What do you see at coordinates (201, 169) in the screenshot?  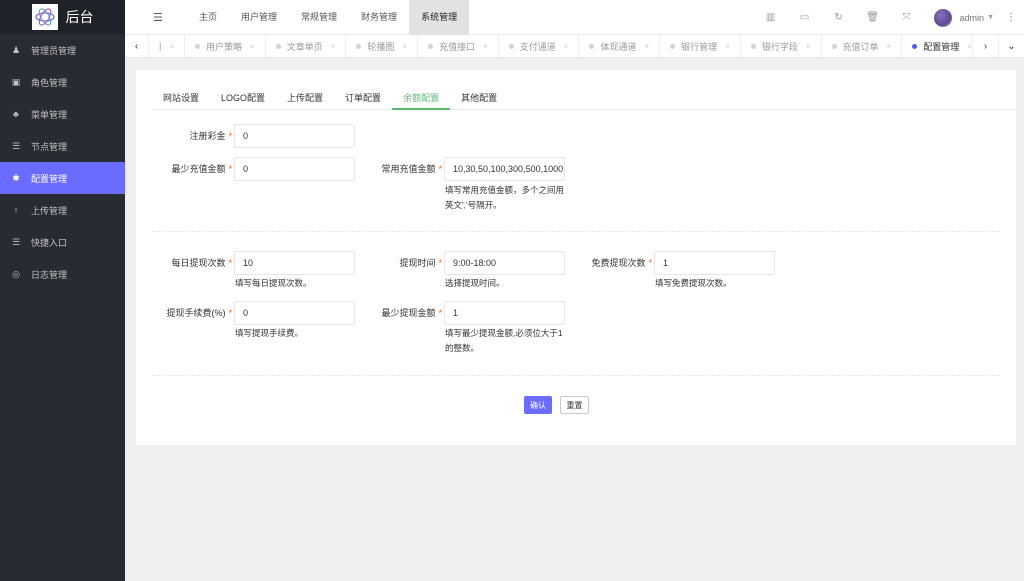 I see `min-recharge-label: 最少充值金额 *` at bounding box center [201, 169].